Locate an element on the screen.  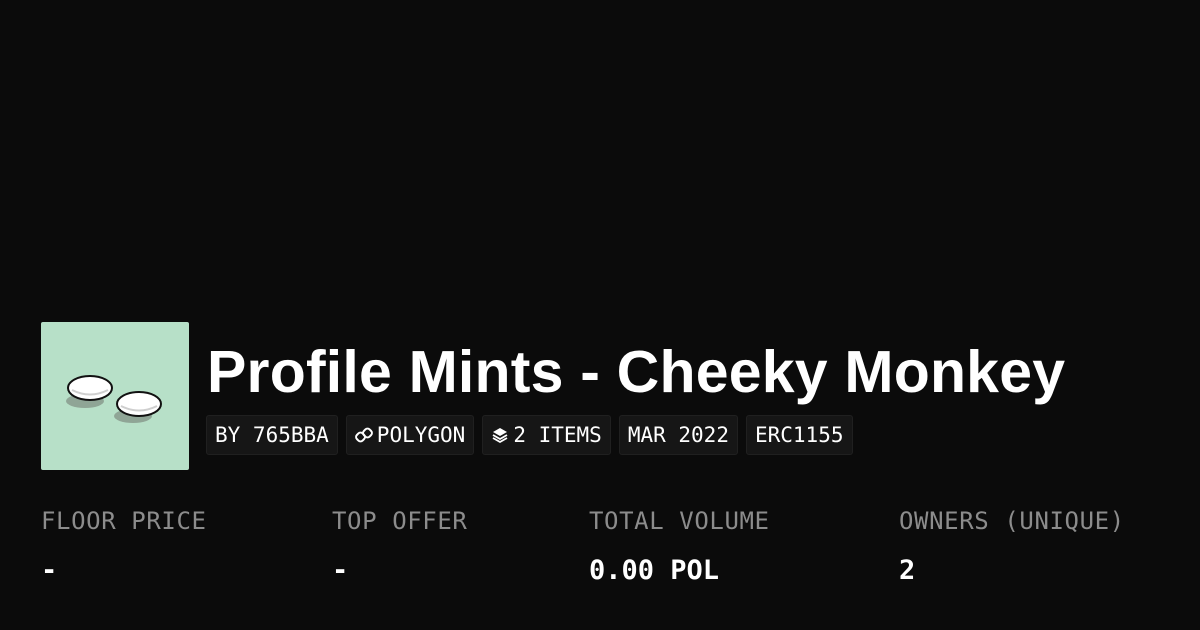
stat-top-offer: TOP OFFER - is located at coordinates (399, 547).